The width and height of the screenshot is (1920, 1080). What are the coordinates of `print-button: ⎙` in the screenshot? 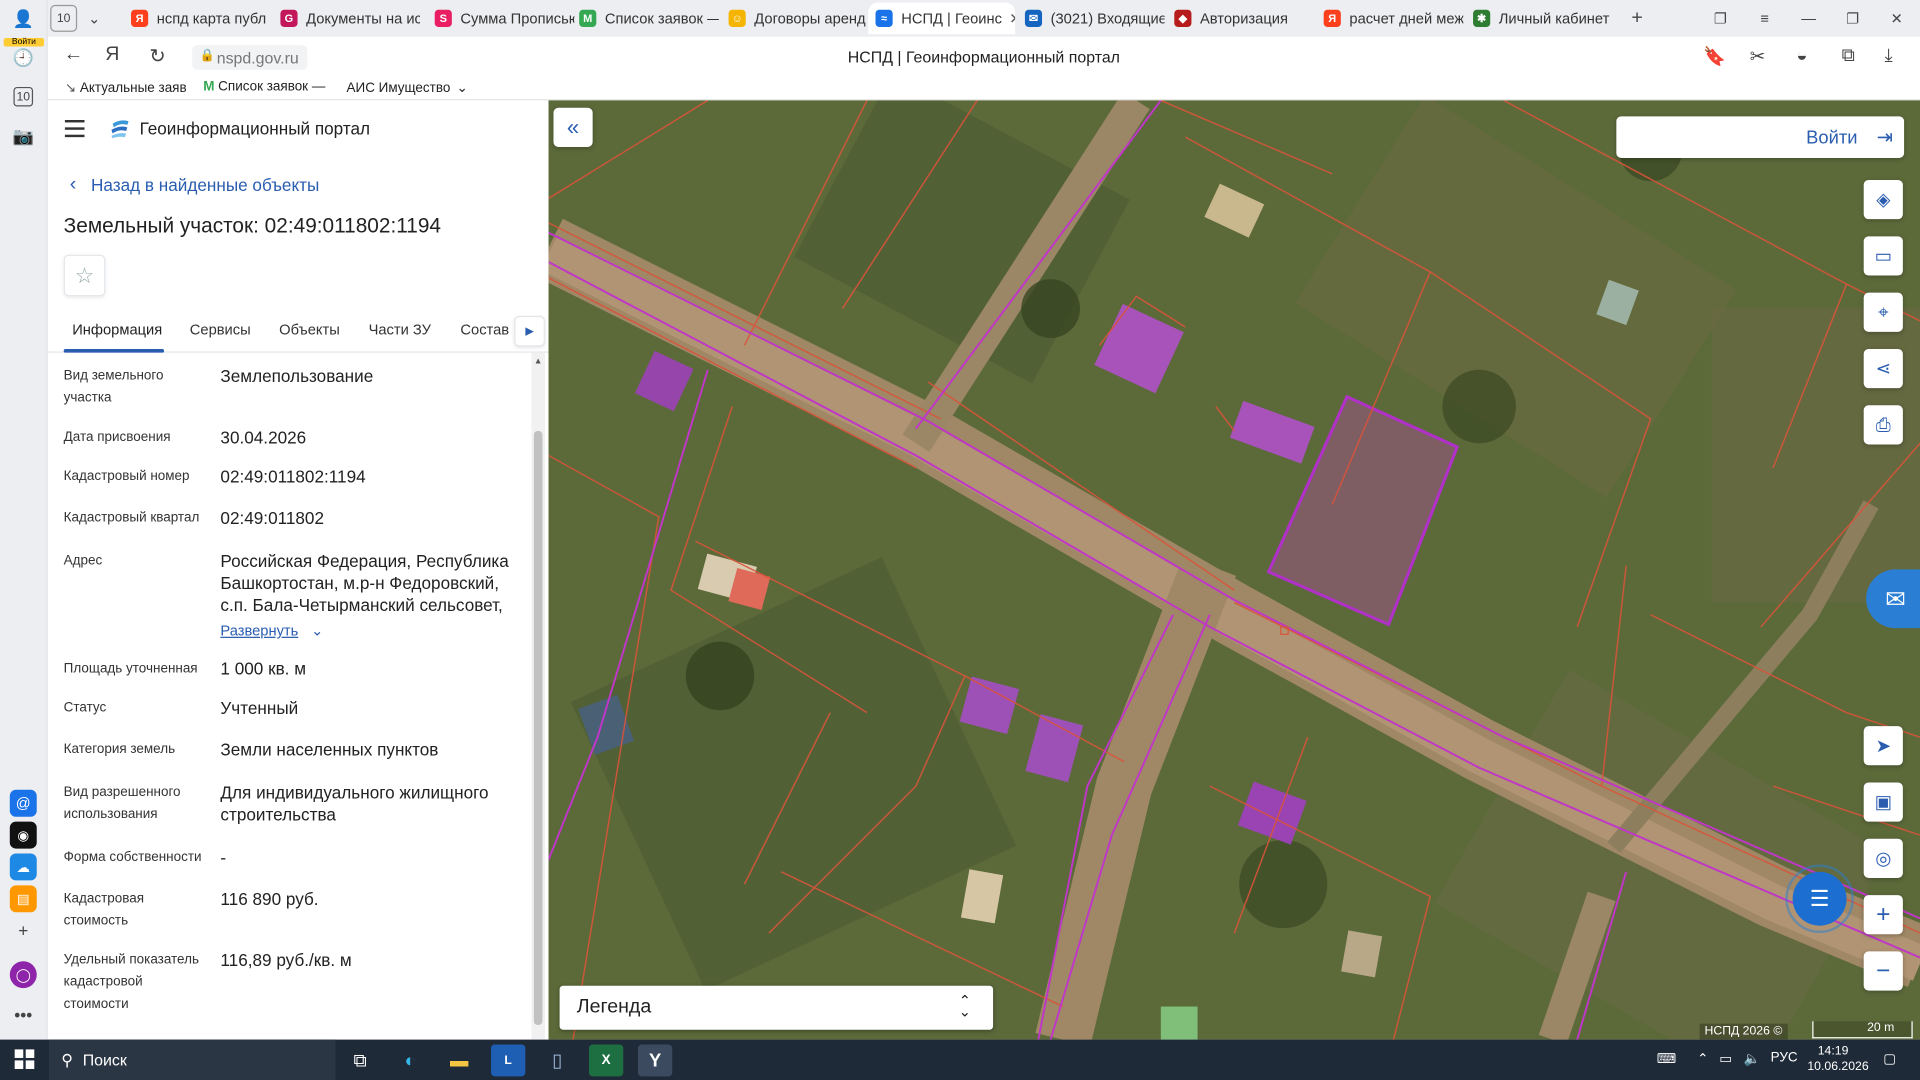 It's located at (1883, 425).